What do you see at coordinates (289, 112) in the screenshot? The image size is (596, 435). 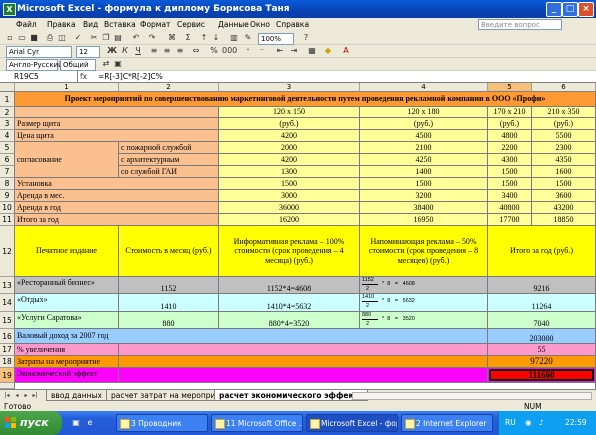 I see `size-cell: 120 х 150` at bounding box center [289, 112].